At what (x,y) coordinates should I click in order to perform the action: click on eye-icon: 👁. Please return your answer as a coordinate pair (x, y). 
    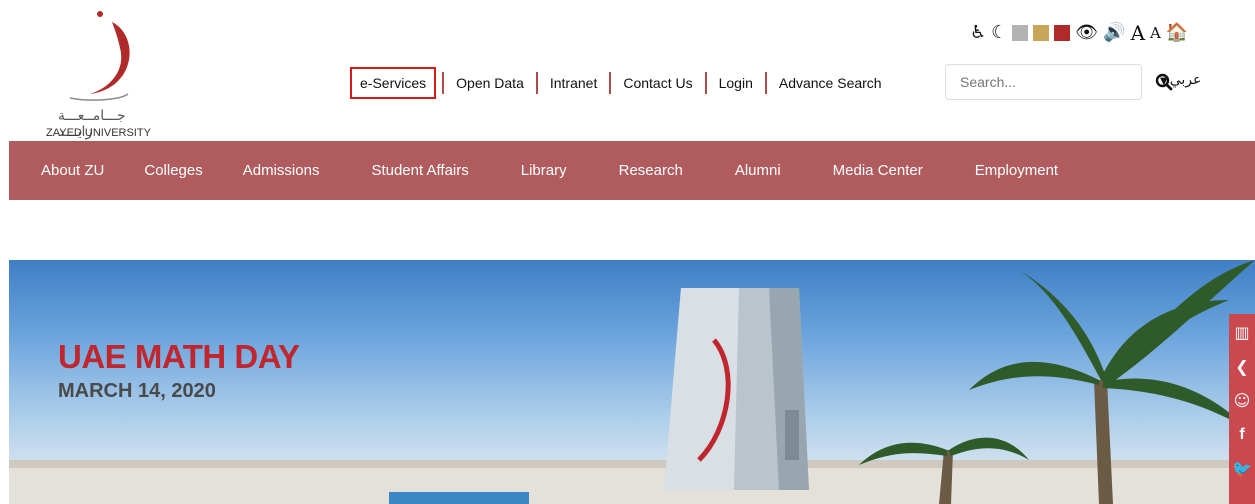
    Looking at the image, I should click on (1086, 33).